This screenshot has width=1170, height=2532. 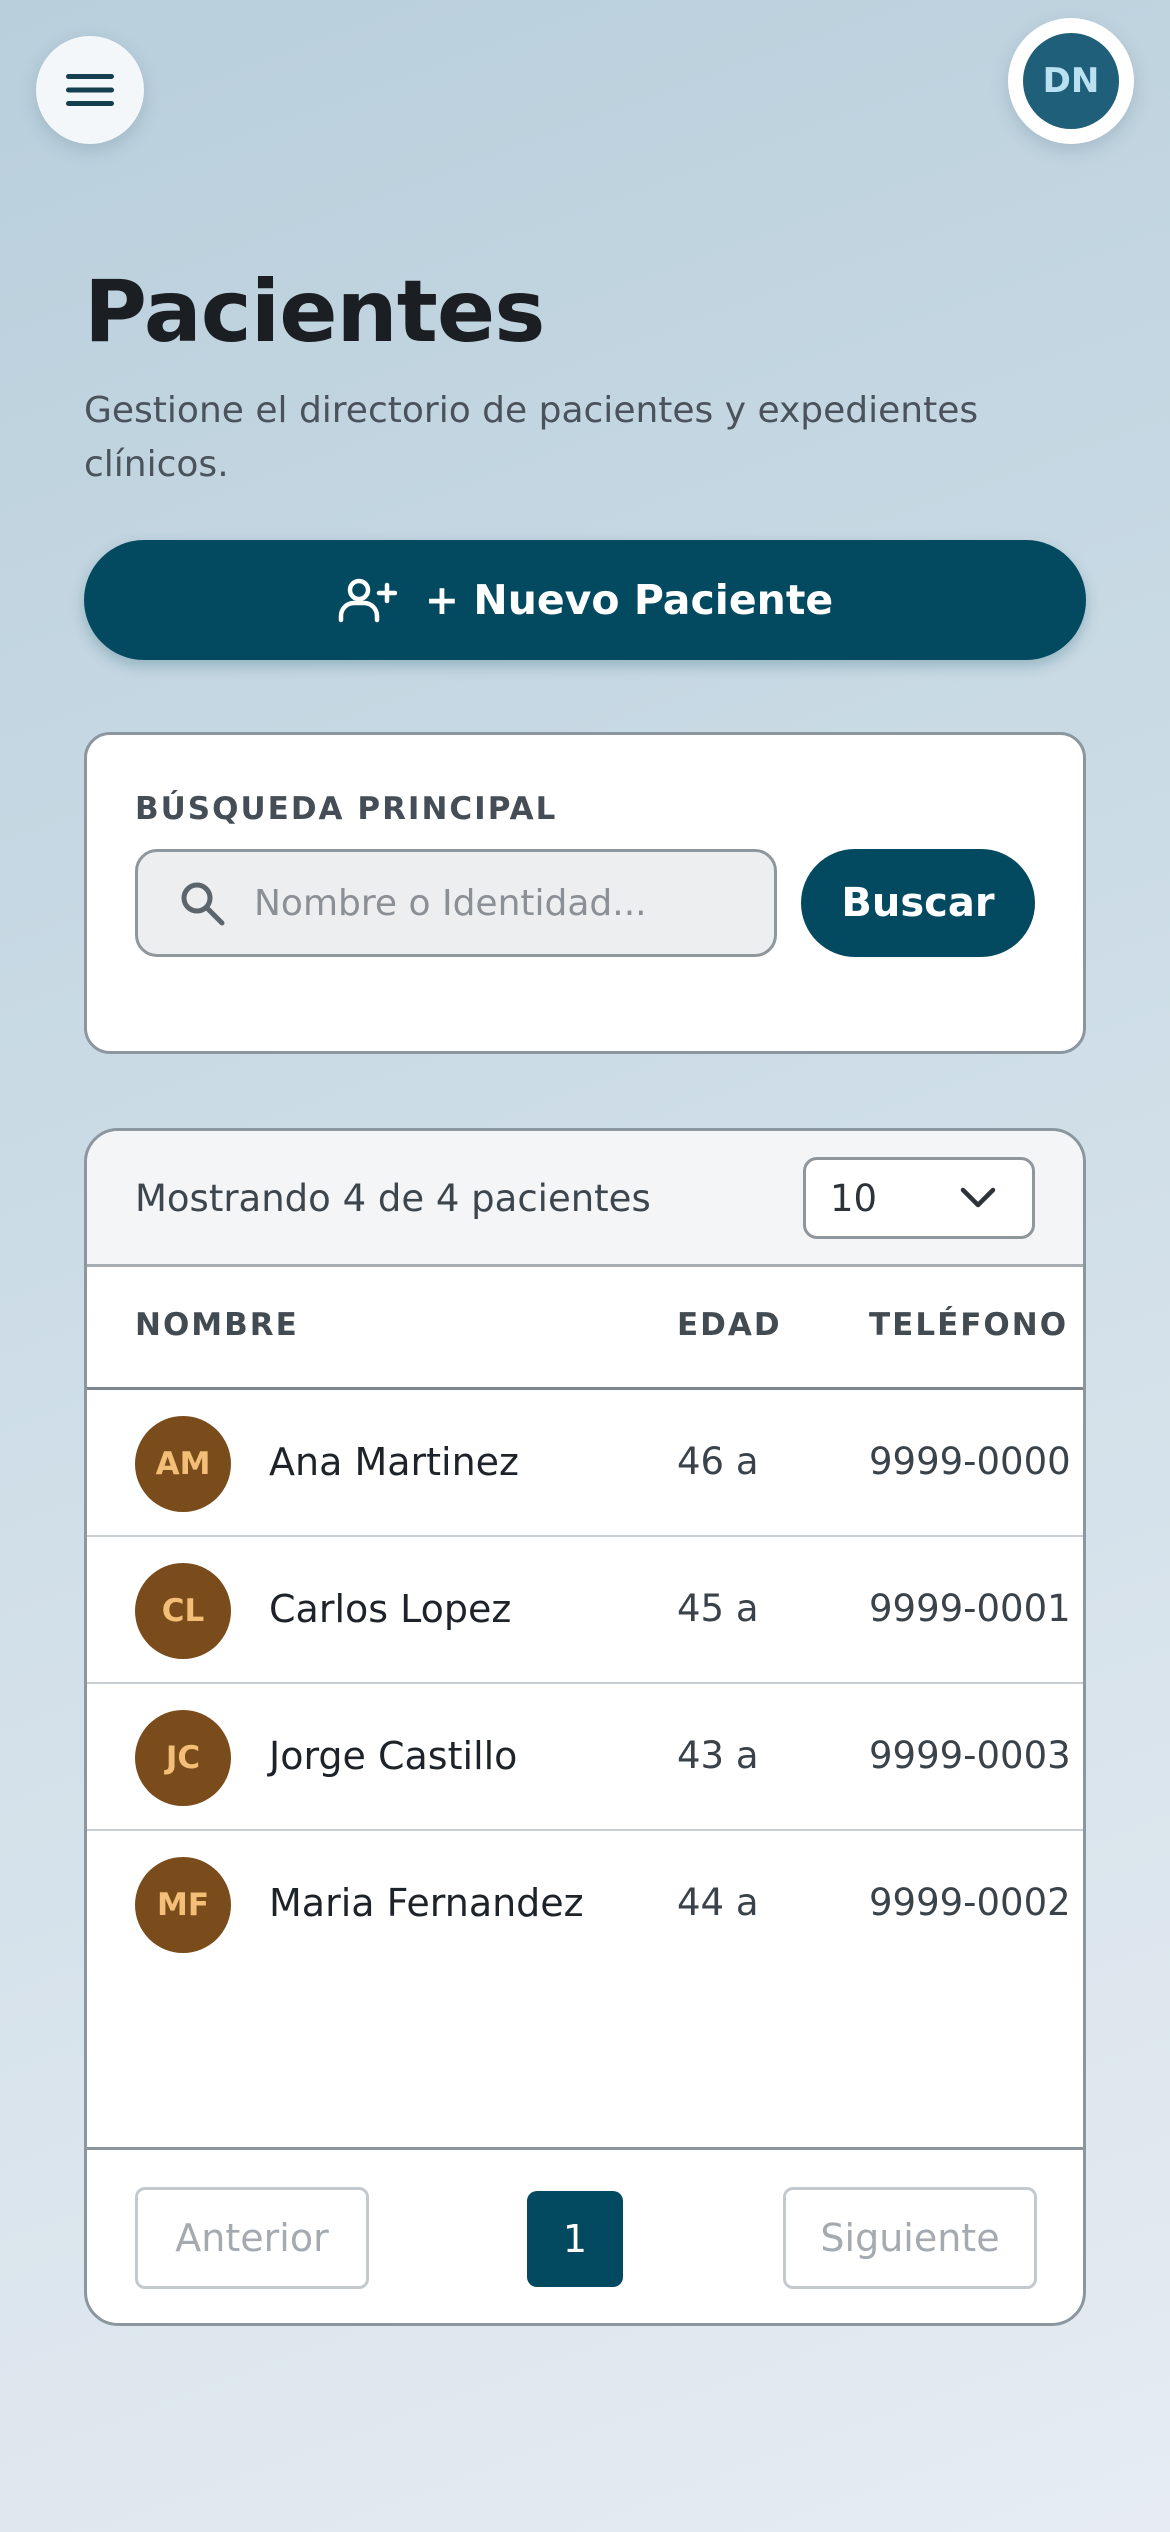 I want to click on search-button-label: Buscar, so click(x=918, y=903).